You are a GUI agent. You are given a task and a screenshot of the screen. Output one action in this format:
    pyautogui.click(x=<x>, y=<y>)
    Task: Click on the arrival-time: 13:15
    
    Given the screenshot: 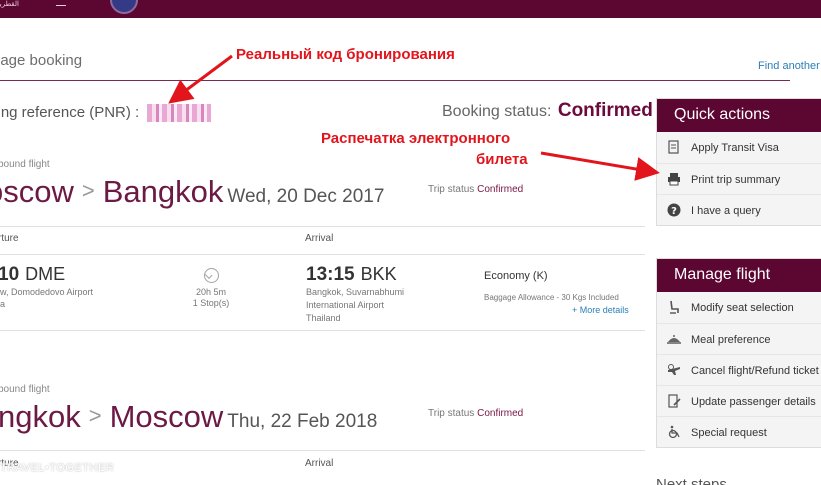 What is the action you would take?
    pyautogui.click(x=330, y=274)
    